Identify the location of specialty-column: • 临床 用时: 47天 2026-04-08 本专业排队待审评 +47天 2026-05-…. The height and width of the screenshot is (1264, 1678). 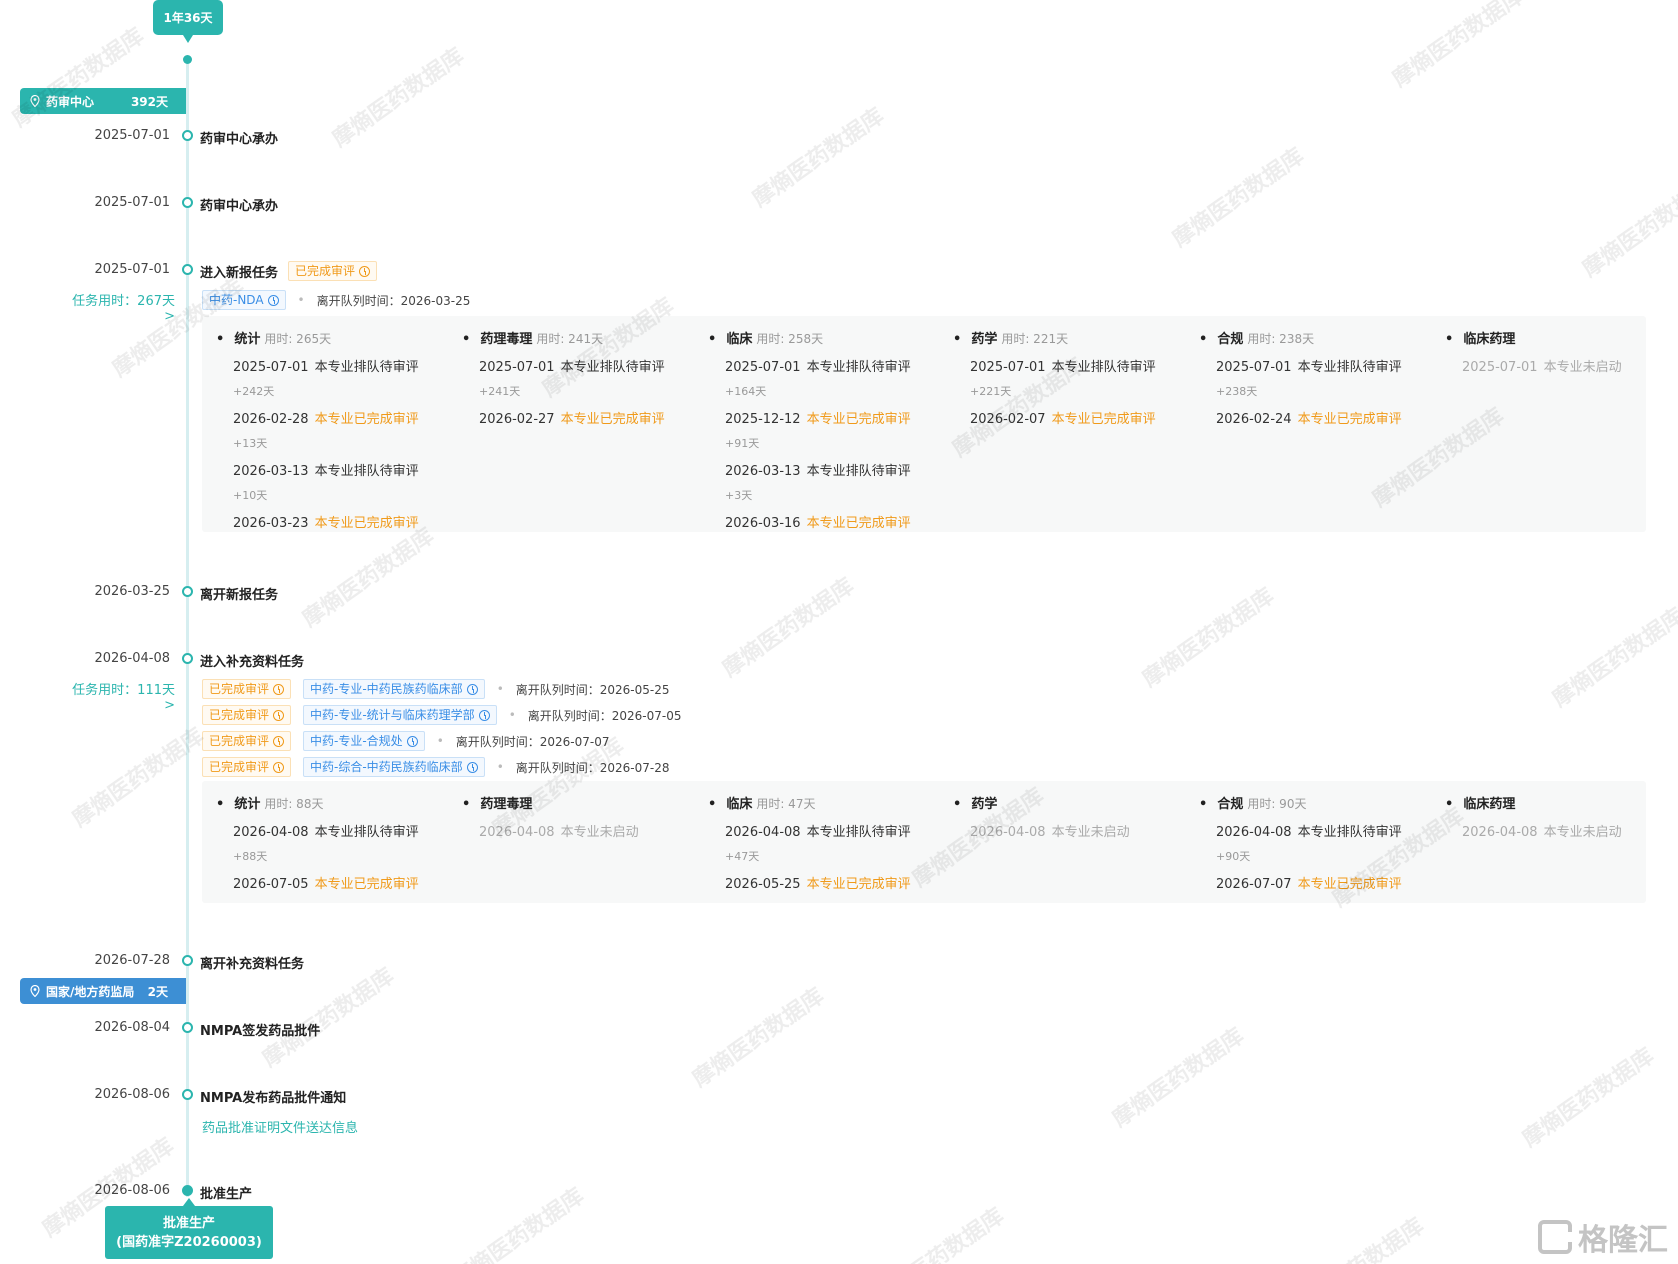
(828, 842).